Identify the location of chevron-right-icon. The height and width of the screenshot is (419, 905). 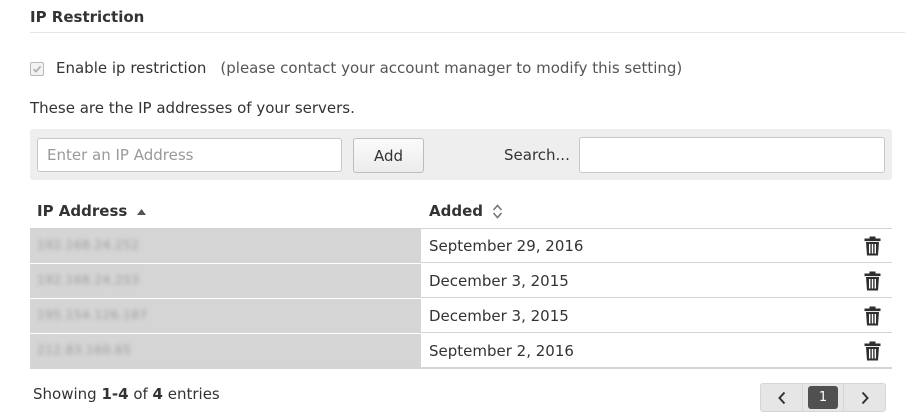
(865, 397).